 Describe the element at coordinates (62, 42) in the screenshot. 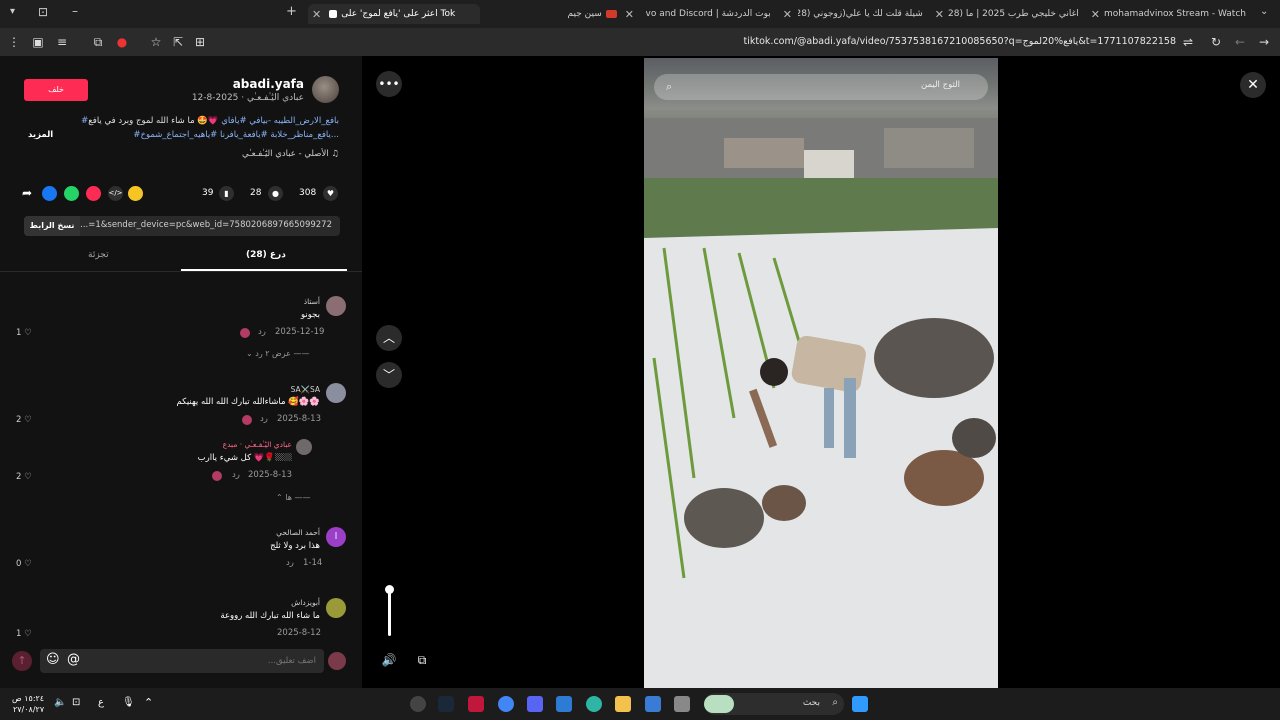

I see `playlist-icon: ≡` at that location.